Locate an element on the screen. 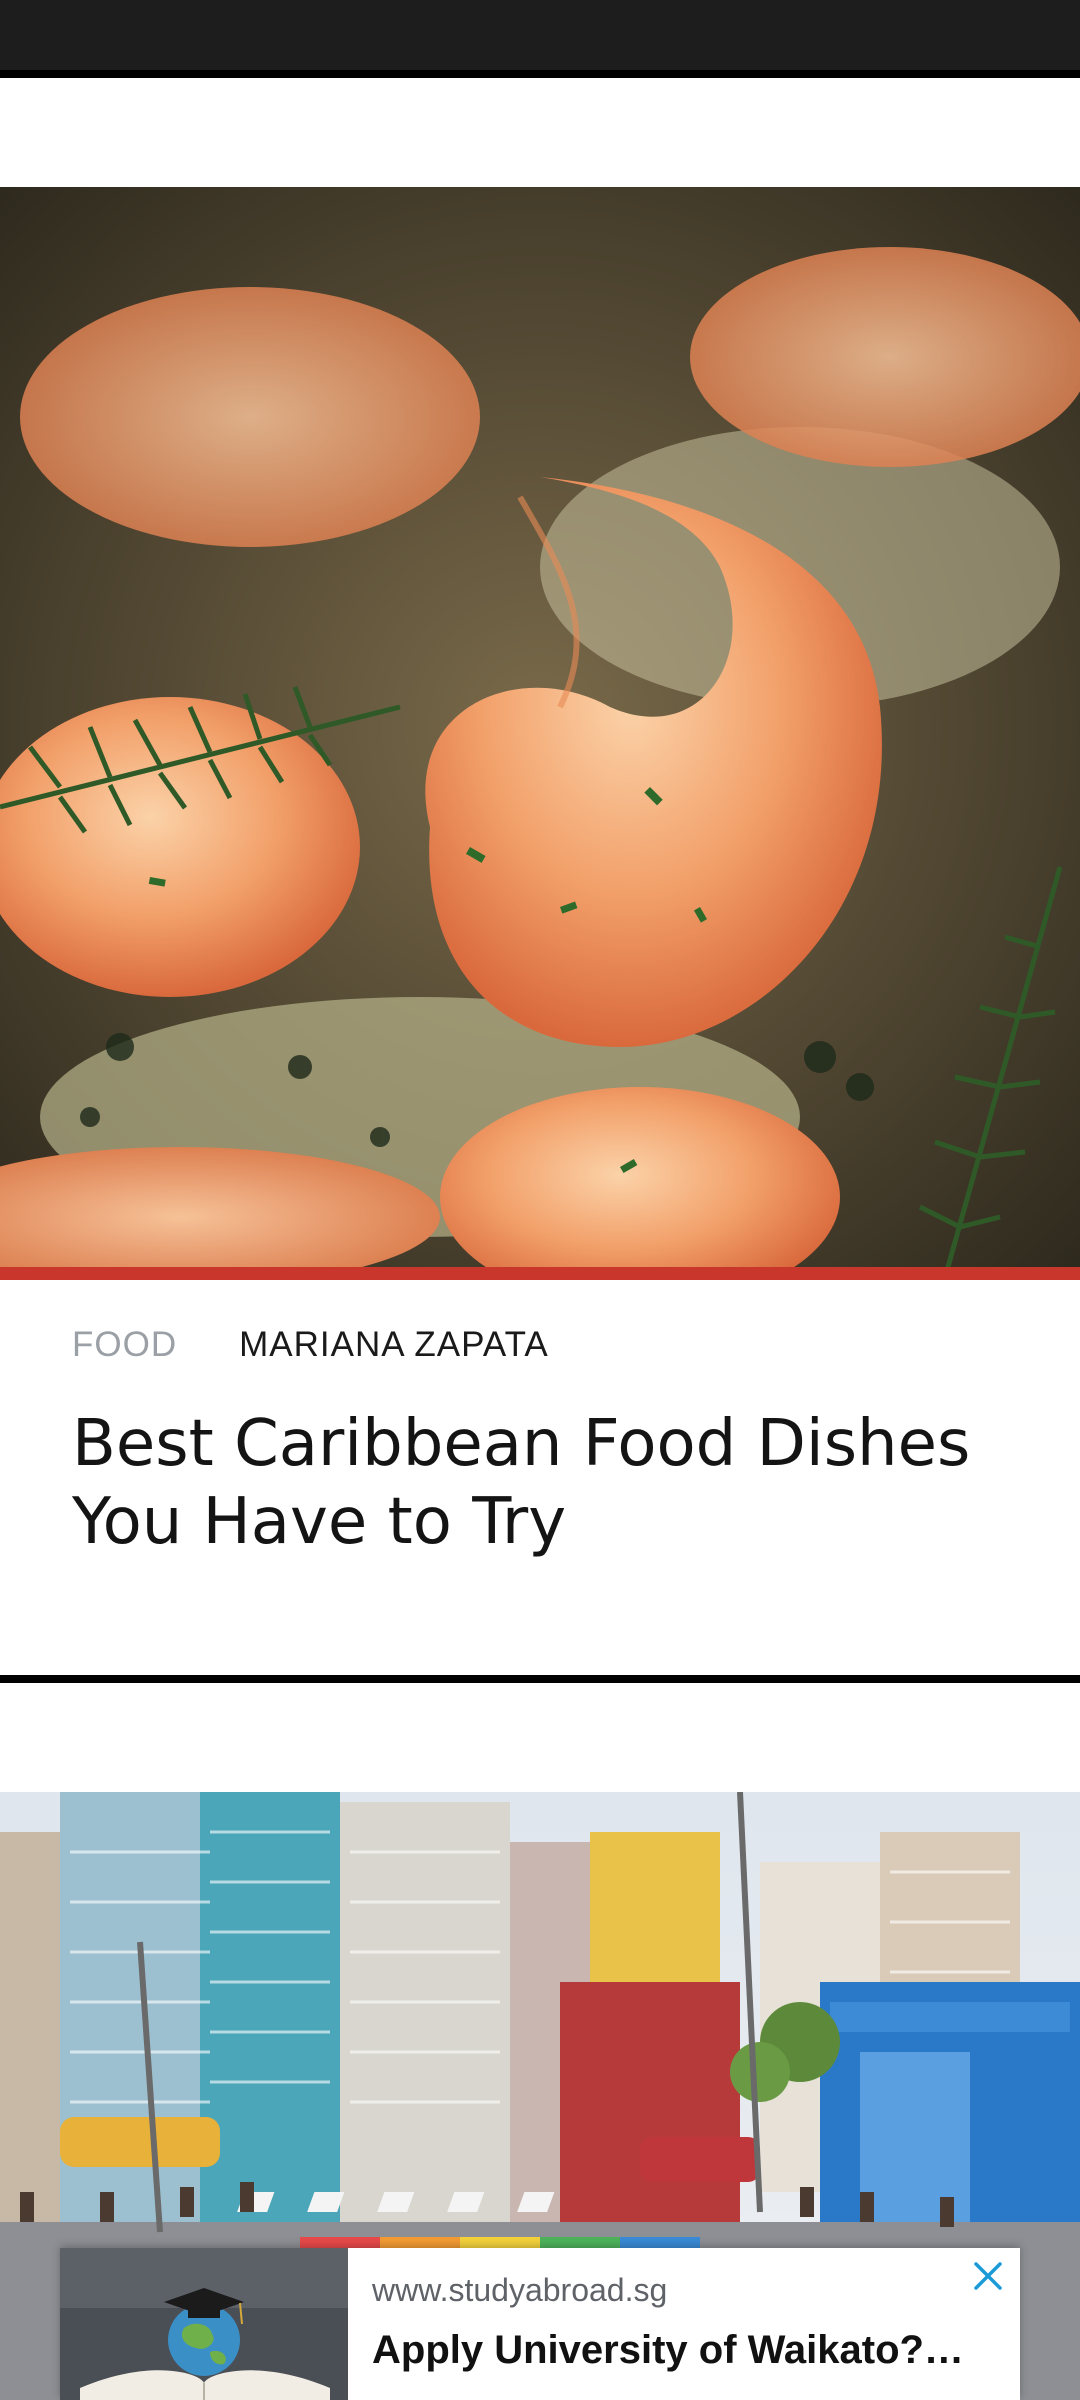 This screenshot has height=2400, width=1080. ad-domain: www.studyabroad.sg is located at coordinates (519, 2290).